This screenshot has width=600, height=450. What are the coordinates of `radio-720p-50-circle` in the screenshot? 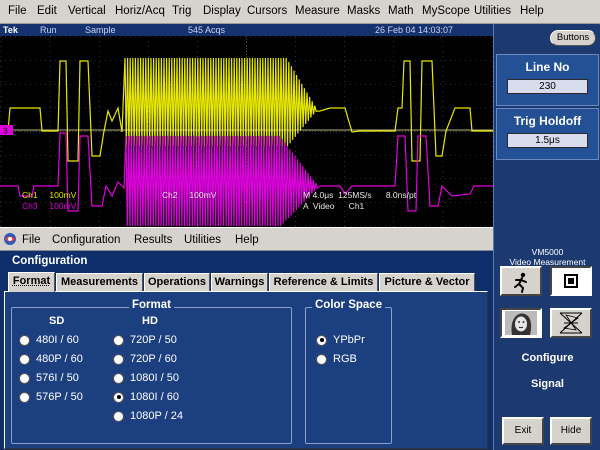 It's located at (118, 340).